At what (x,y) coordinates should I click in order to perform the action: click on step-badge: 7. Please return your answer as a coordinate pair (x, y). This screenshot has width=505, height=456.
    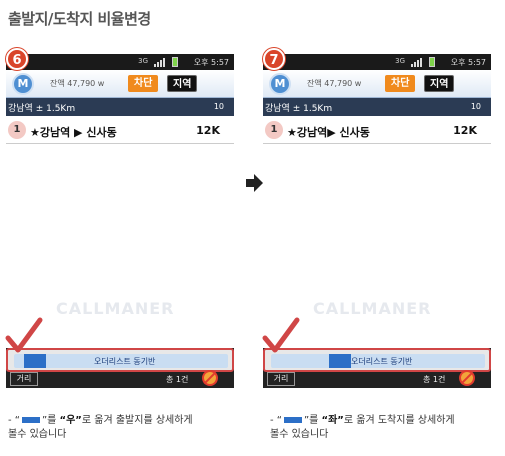
    Looking at the image, I should click on (274, 59).